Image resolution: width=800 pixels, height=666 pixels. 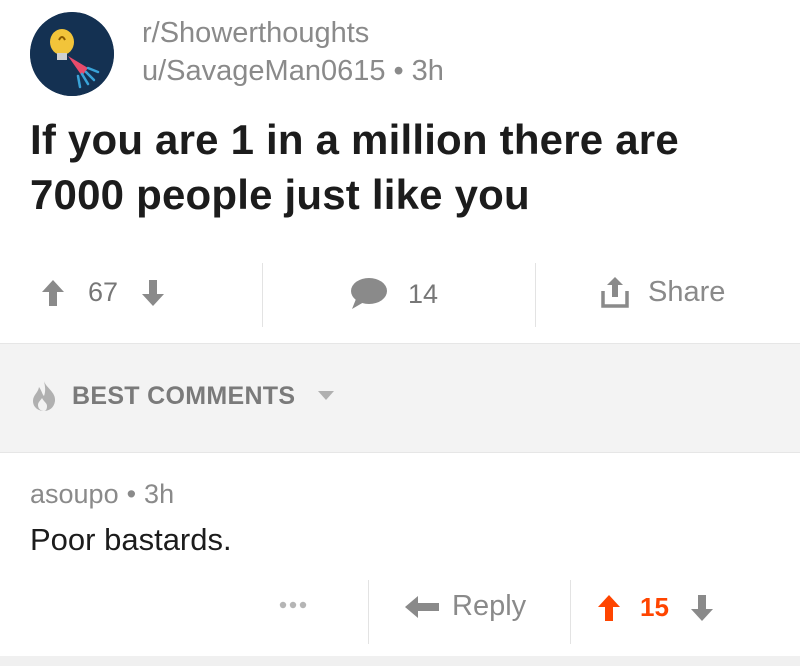 I want to click on comment-action-bar: Reply 15, so click(x=400, y=612).